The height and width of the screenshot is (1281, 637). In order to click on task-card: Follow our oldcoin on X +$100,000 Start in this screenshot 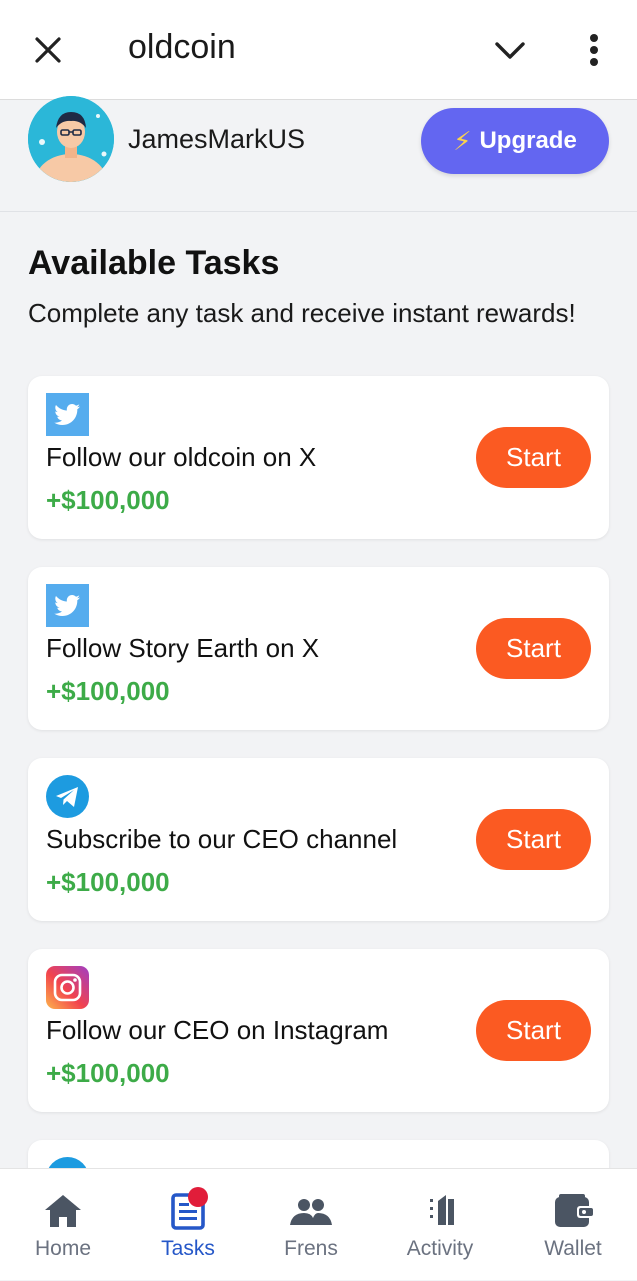, I will do `click(318, 457)`.